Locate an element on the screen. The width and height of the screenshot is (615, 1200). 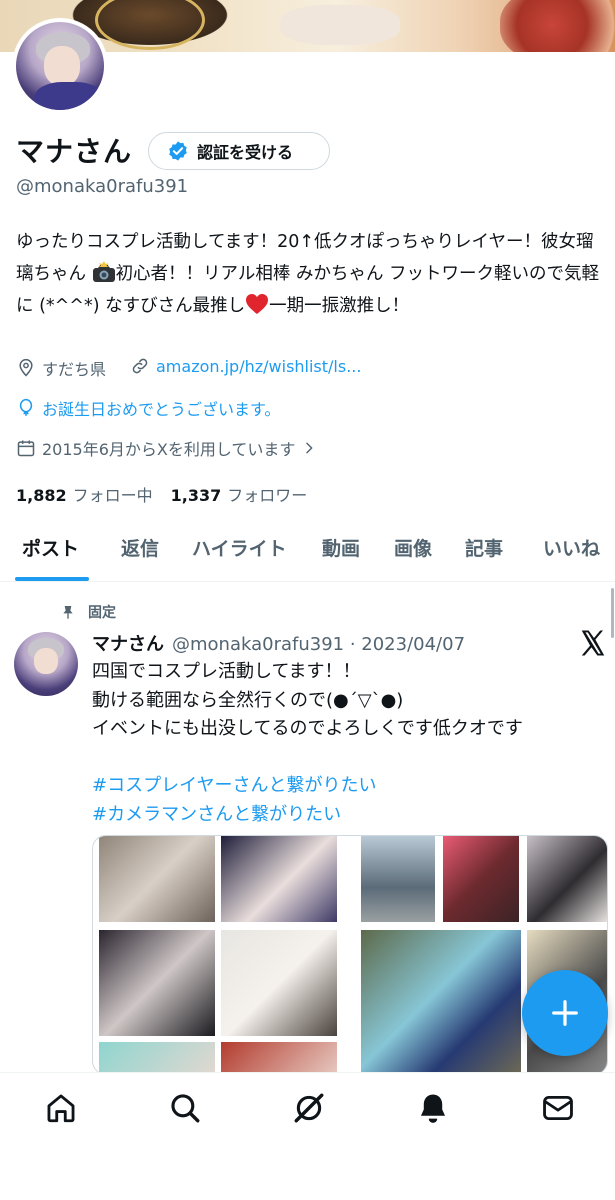
followers-link: 1,337 フォロワー is located at coordinates (239, 494).